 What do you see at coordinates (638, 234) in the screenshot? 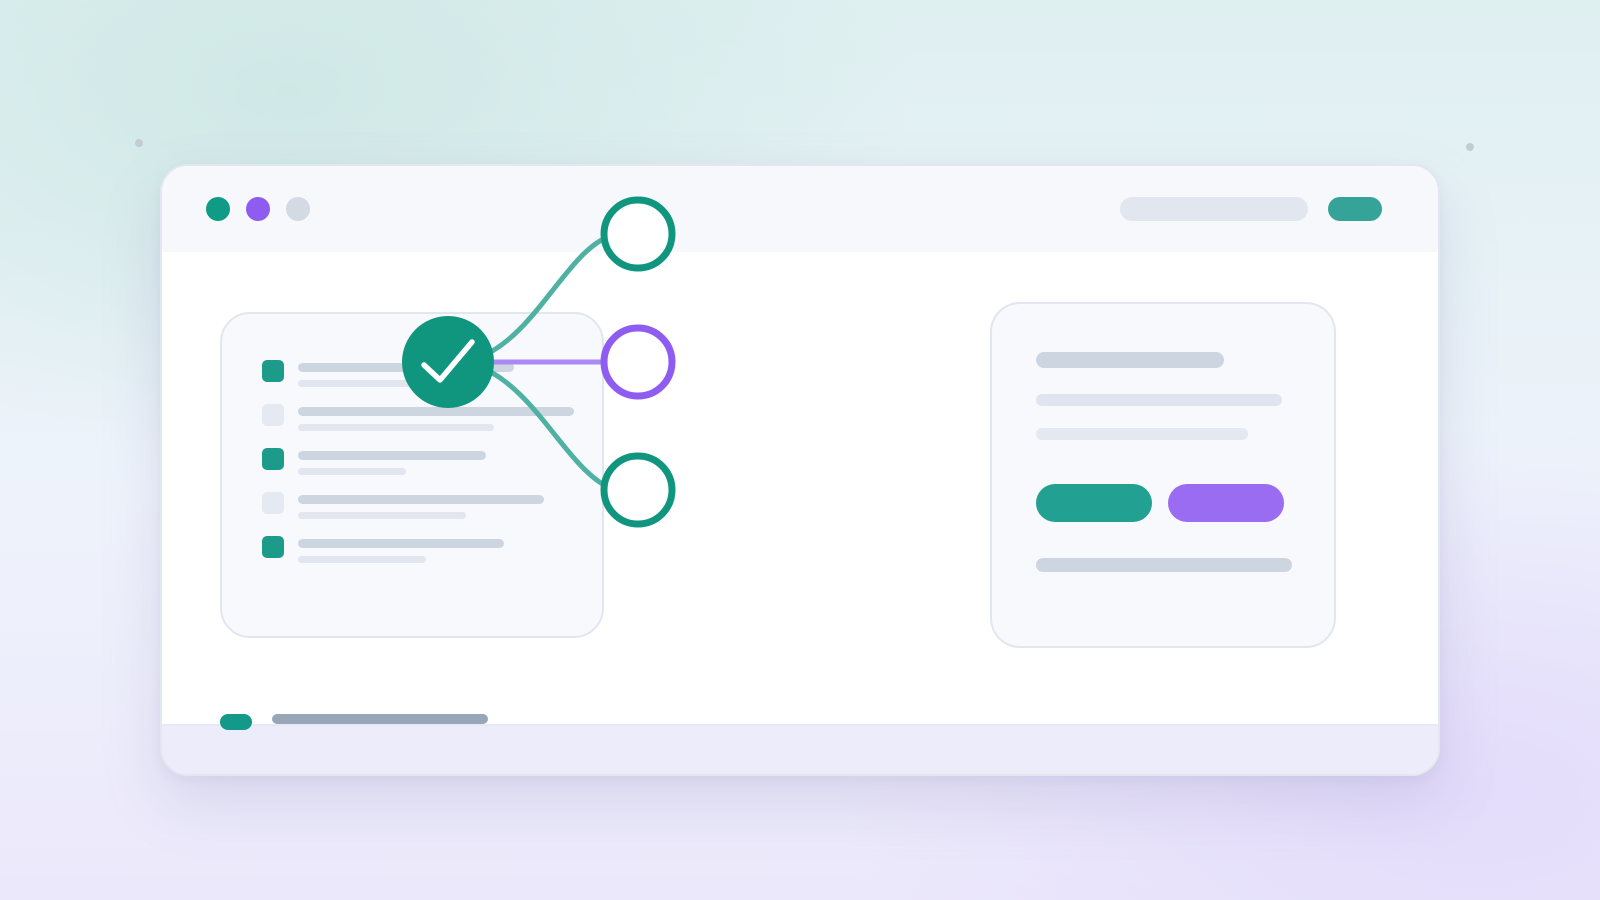
I see `target-node-top` at bounding box center [638, 234].